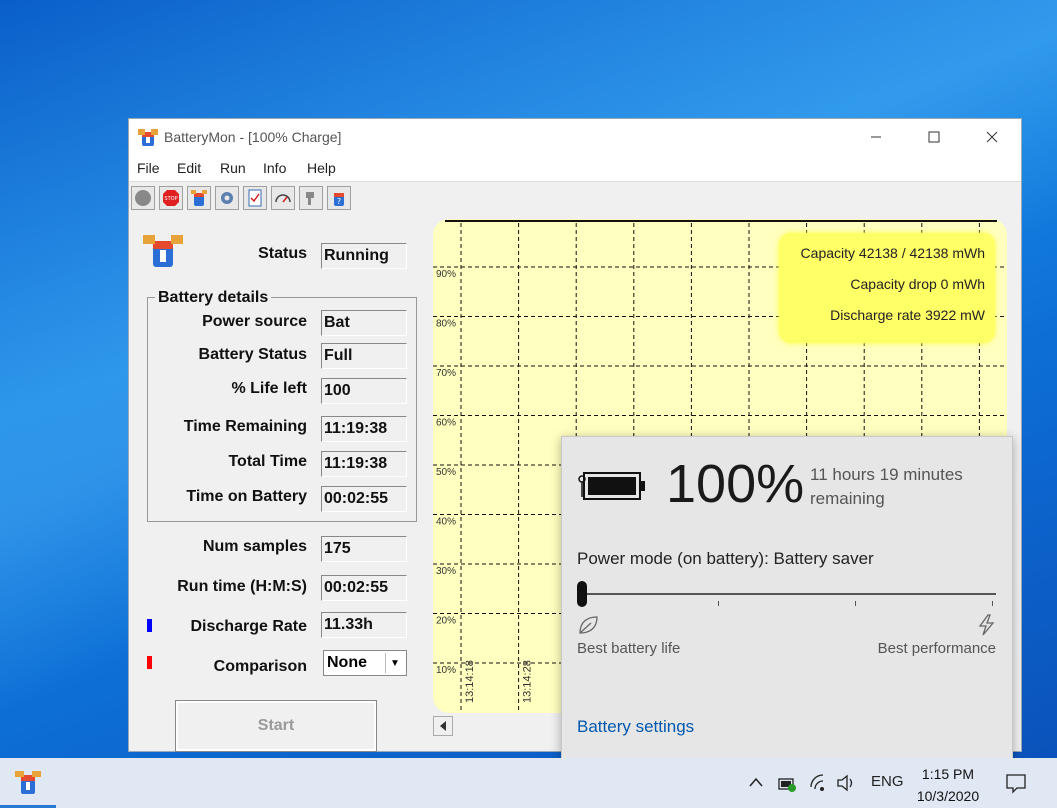 The width and height of the screenshot is (1057, 808). I want to click on chart-y-tick-label: 70%, so click(446, 373).